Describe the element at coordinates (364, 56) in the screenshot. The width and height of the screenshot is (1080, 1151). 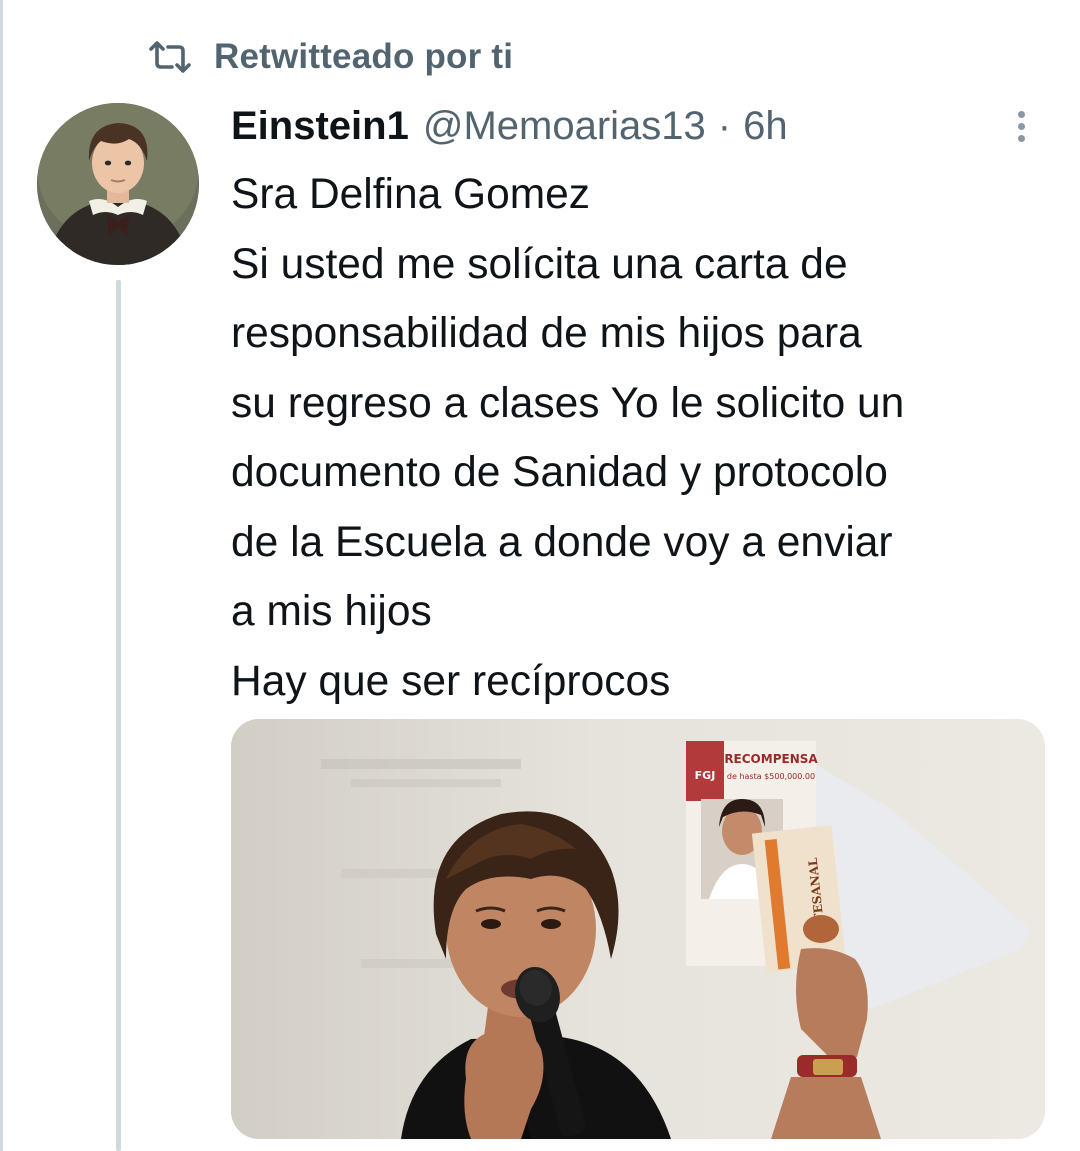
I see `retweet-label: Retwitteado por ti` at that location.